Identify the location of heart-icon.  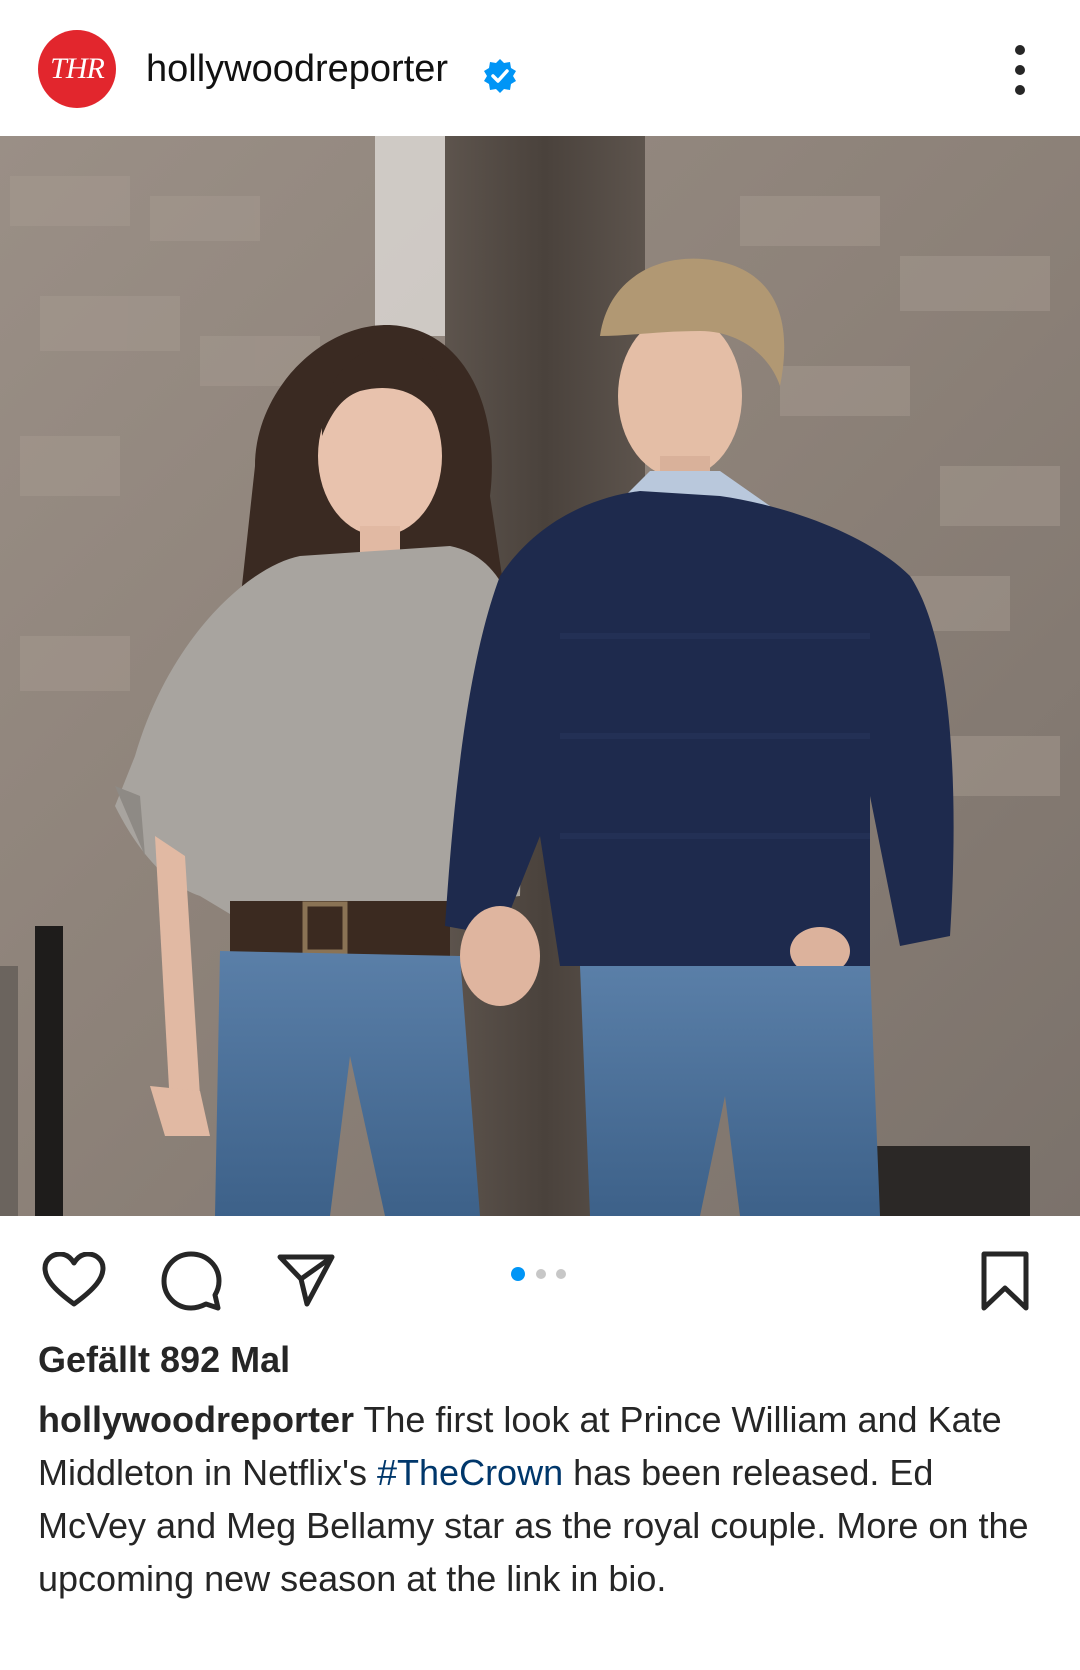
(74, 1280).